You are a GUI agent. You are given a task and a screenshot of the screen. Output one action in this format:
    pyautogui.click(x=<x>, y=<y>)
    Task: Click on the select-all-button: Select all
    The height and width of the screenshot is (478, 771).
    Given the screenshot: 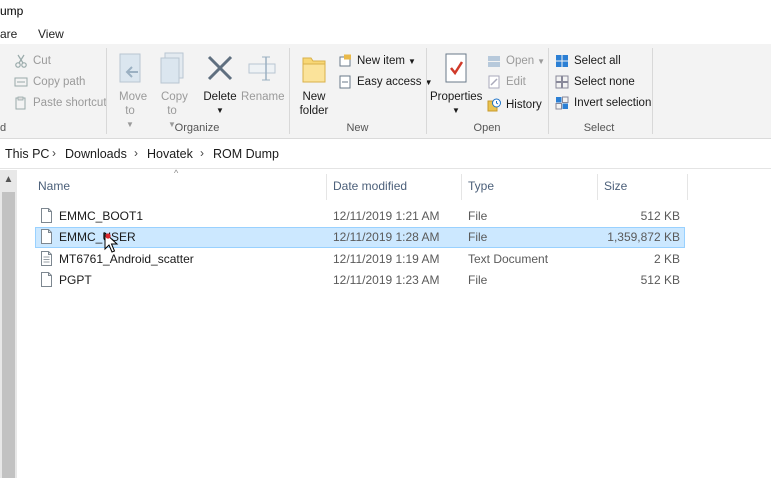 What is the action you would take?
    pyautogui.click(x=588, y=61)
    